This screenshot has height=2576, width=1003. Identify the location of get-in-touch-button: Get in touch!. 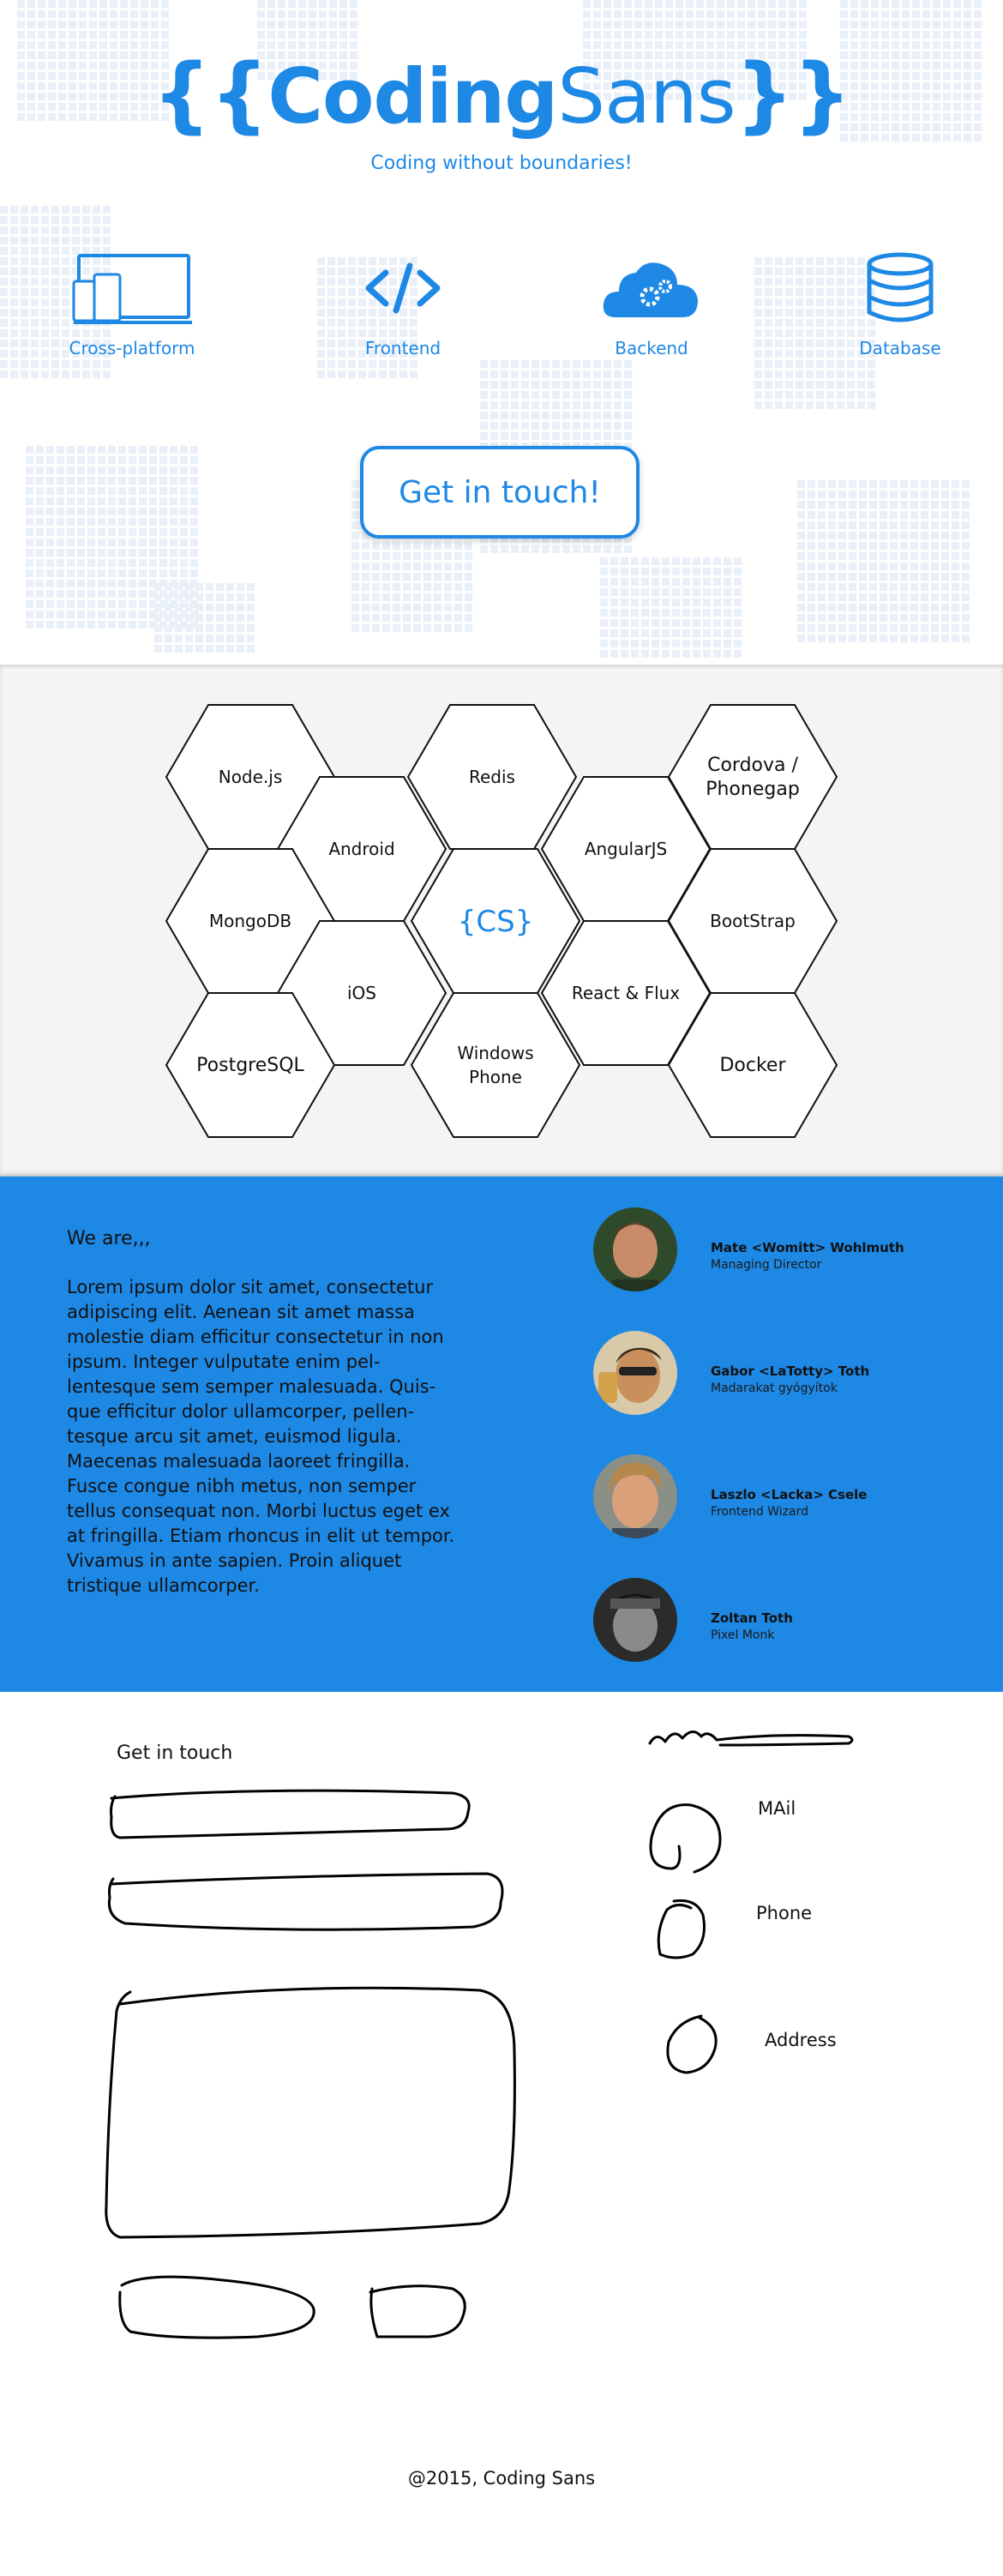
(500, 492).